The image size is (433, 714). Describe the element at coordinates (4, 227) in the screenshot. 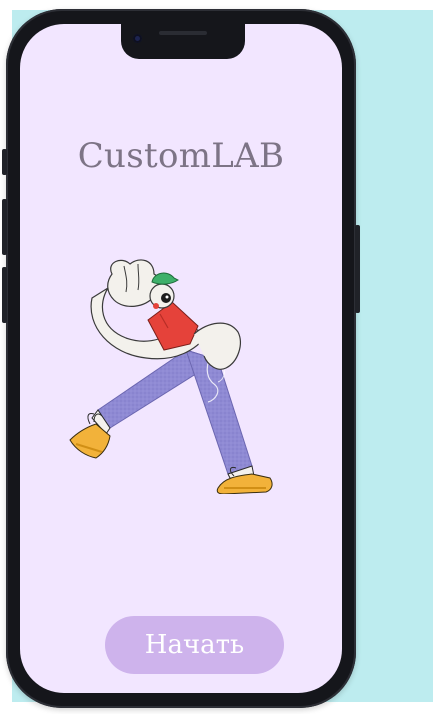

I see `volume-up-button` at that location.